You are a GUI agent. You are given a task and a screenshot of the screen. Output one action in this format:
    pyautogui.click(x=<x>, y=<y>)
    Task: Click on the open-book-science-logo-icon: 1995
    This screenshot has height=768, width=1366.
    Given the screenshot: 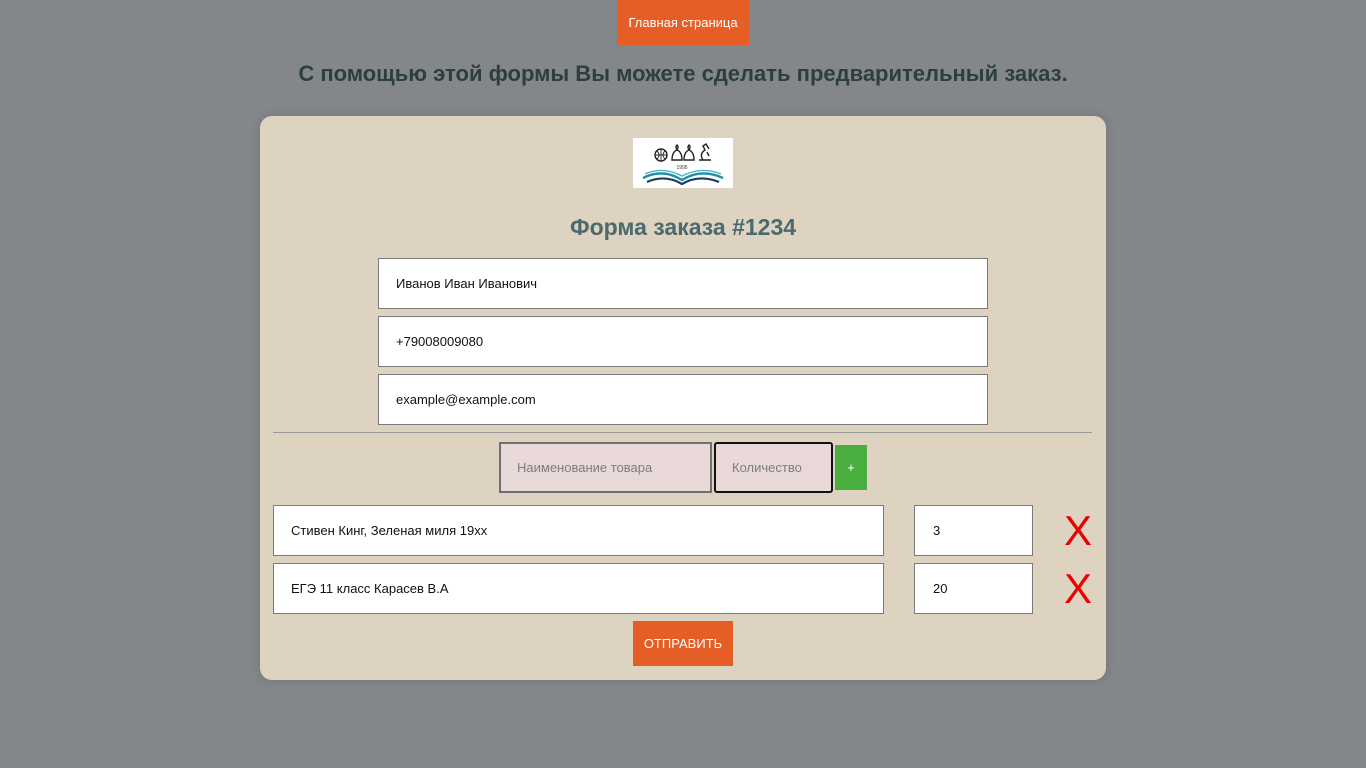 What is the action you would take?
    pyautogui.click(x=683, y=164)
    